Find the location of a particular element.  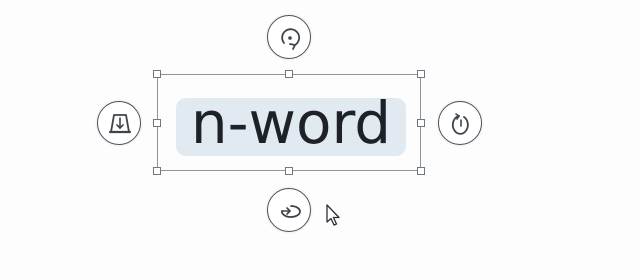

selection-bounding-box is located at coordinates (289, 122).